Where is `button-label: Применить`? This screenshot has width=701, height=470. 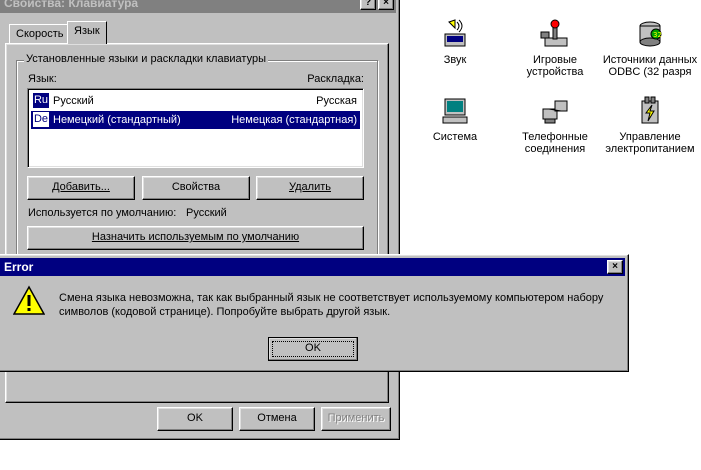
button-label: Применить is located at coordinates (356, 418).